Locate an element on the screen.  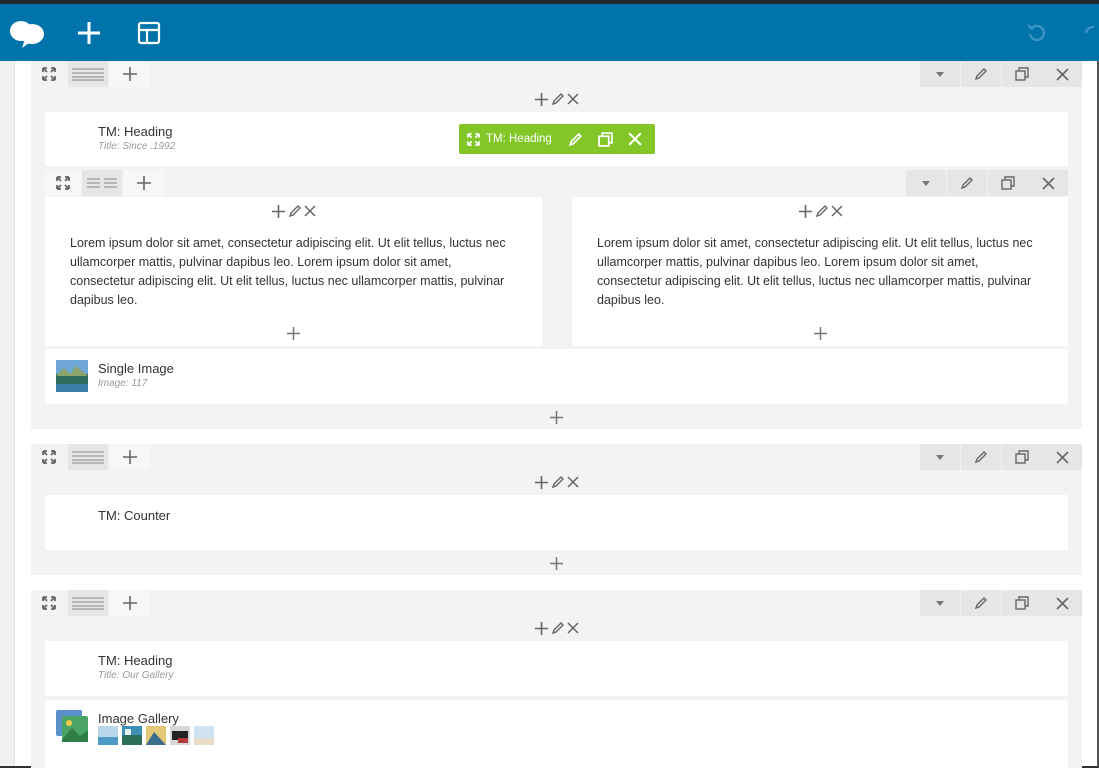
row-1-controls is located at coordinates (556, 74).